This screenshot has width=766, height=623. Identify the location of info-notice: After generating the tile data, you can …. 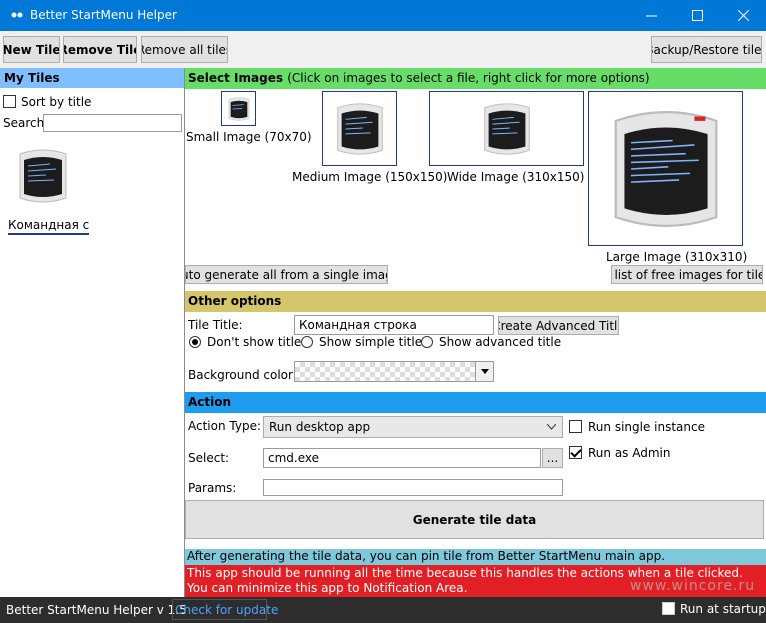
(475, 557).